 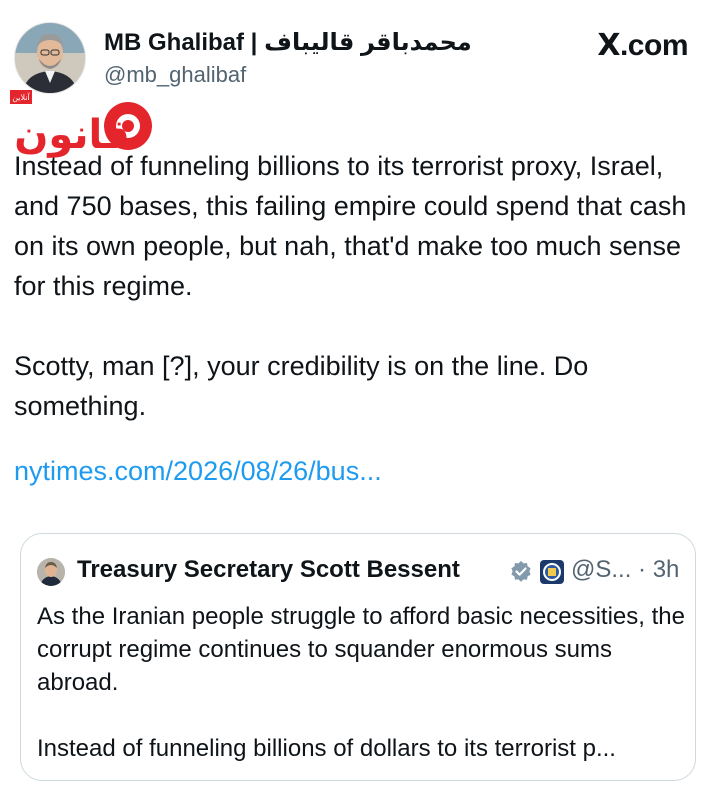 I want to click on quoted-avatar-portrait-icon, so click(x=51, y=572).